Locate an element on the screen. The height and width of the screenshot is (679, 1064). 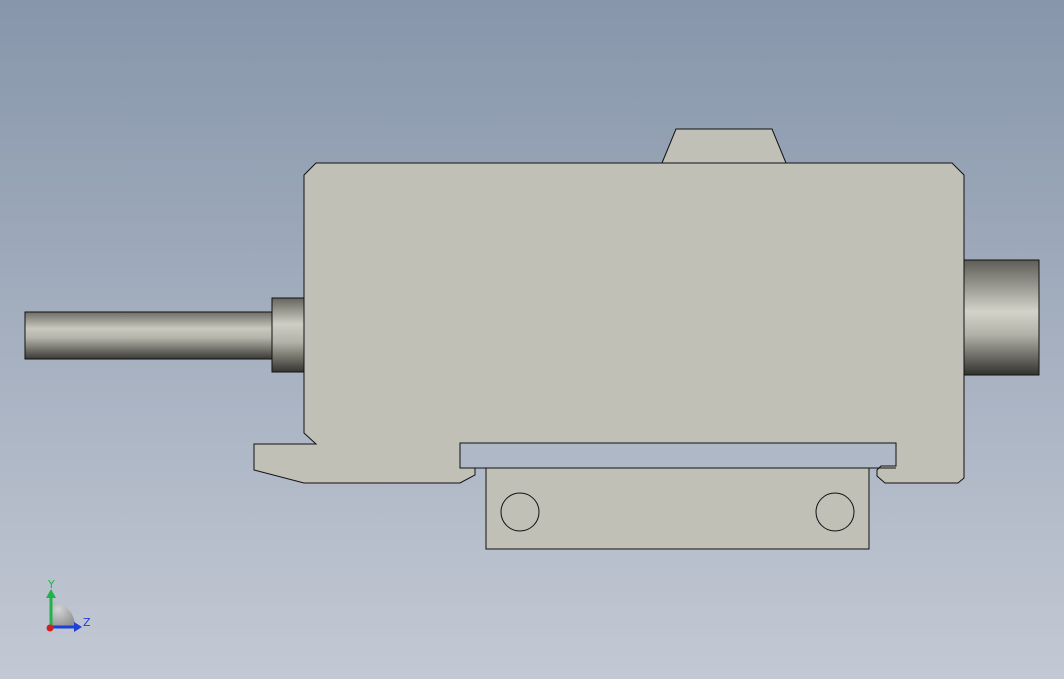
mounting-hole-left is located at coordinates (520, 512).